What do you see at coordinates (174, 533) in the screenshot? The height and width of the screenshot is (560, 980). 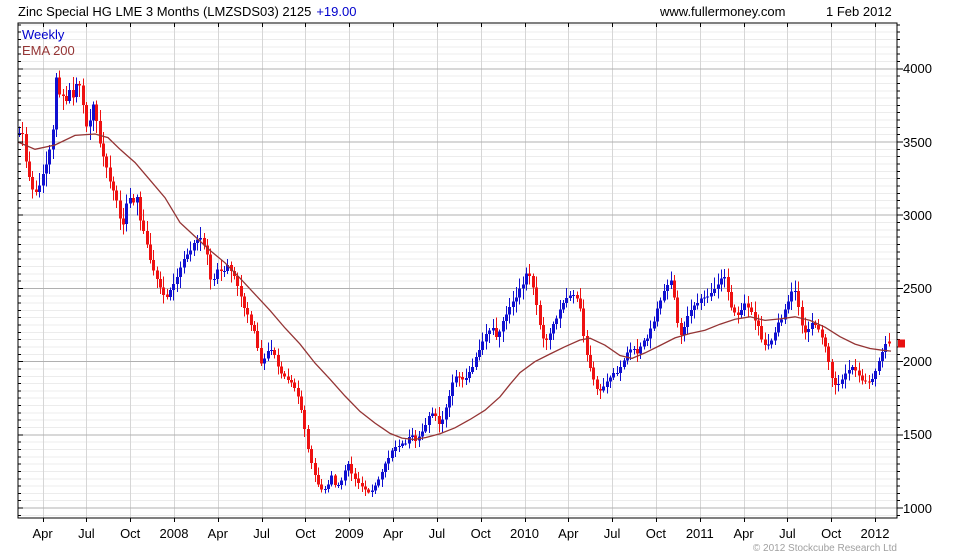 I see `x-axis-label: 2008` at bounding box center [174, 533].